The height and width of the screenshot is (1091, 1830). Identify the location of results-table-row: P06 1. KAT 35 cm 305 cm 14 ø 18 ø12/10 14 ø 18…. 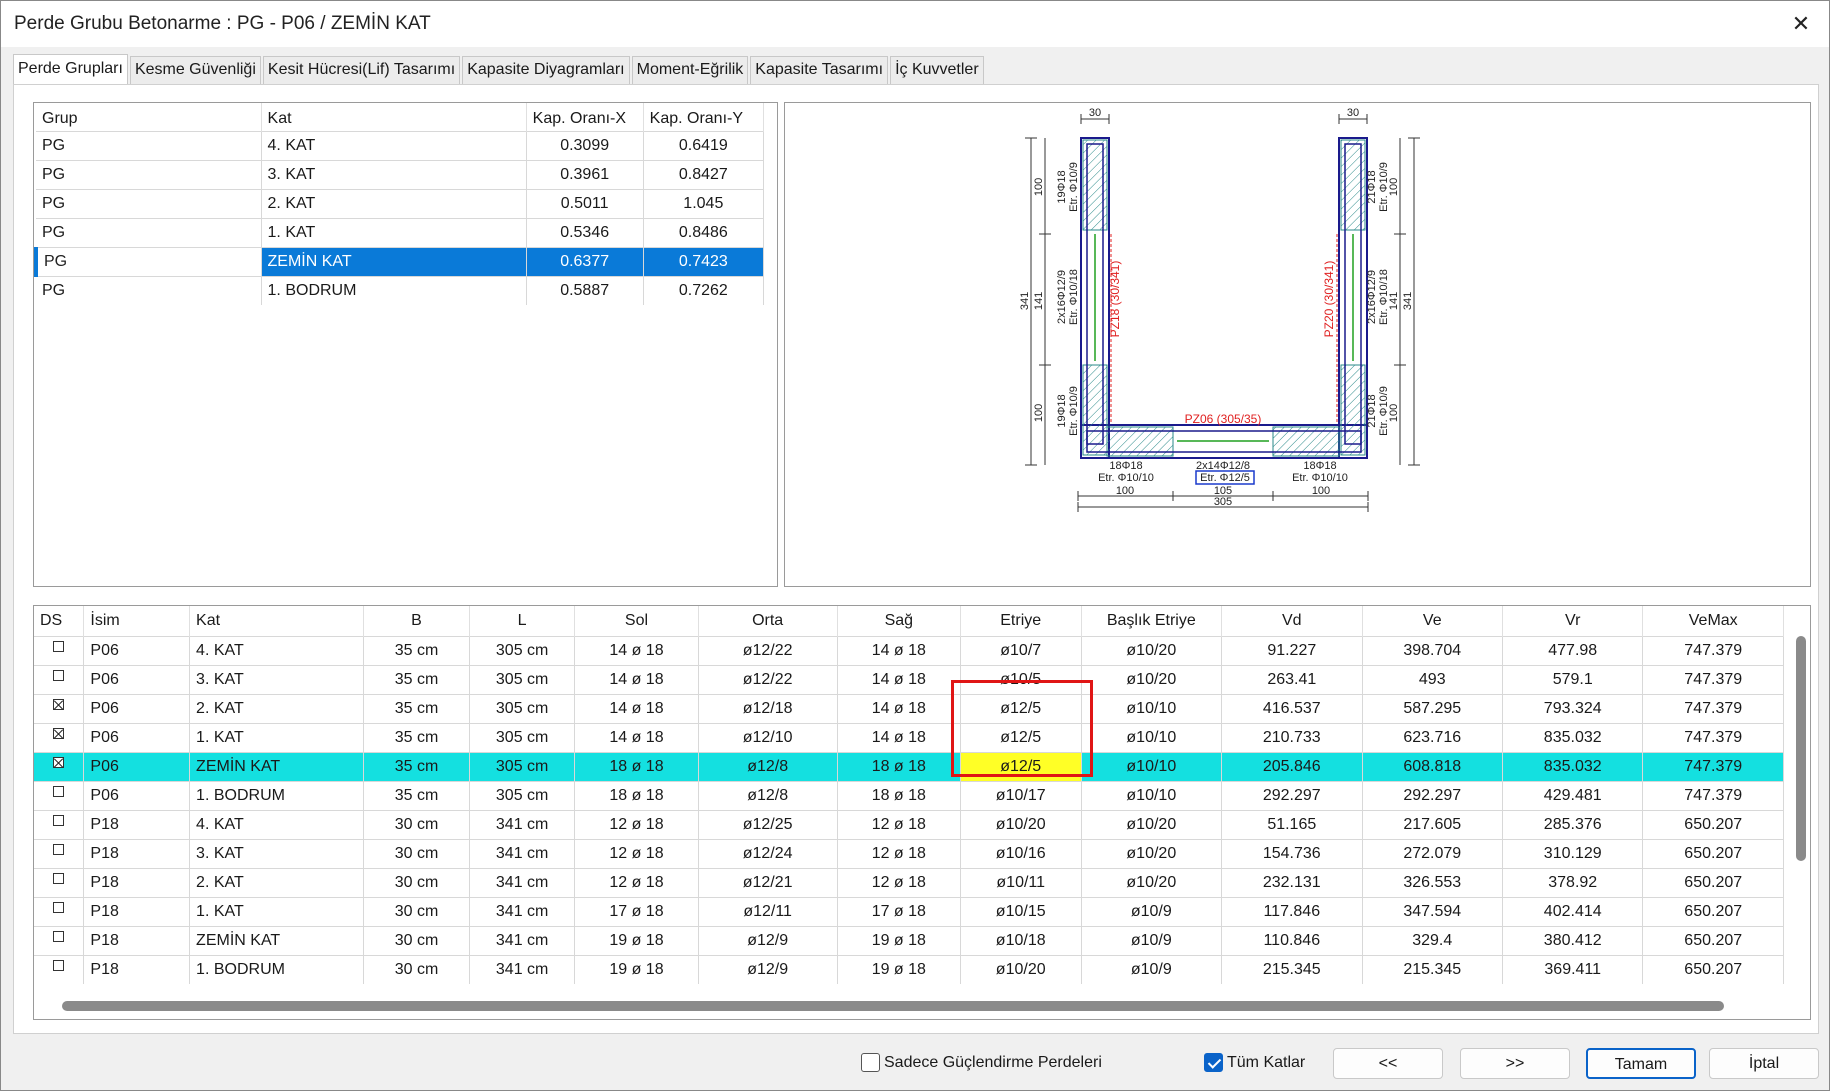
(909, 737).